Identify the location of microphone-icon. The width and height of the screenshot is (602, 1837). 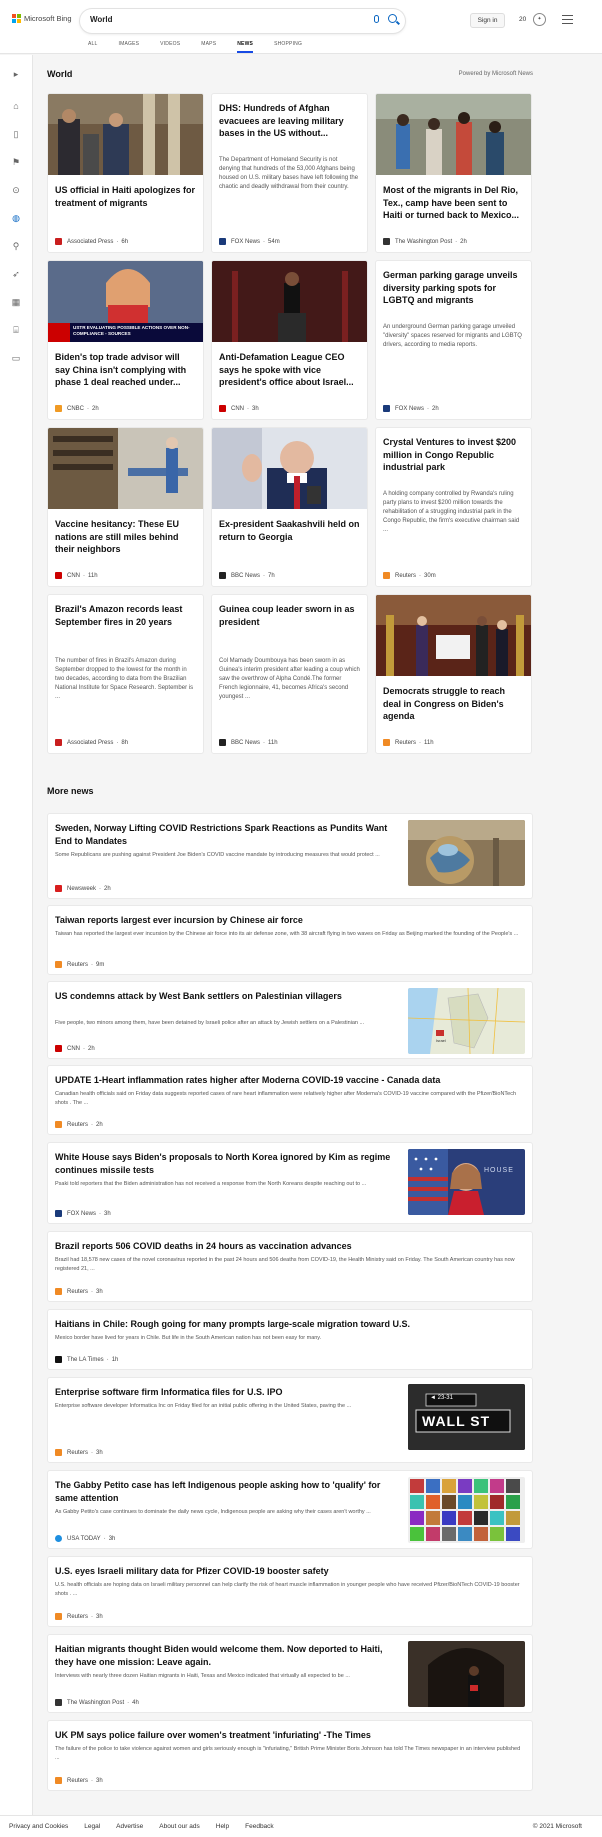
(376, 19).